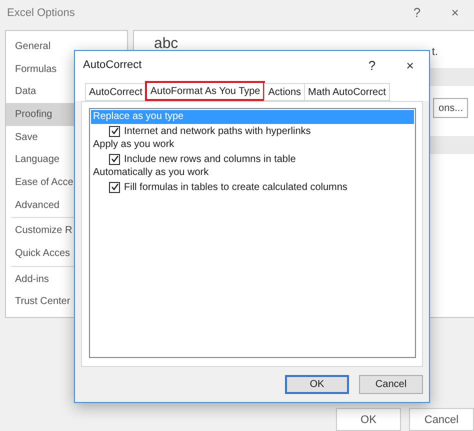 This screenshot has width=474, height=431. What do you see at coordinates (236, 187) in the screenshot?
I see `option-label: Fill formulas in tables to create calculated columns` at bounding box center [236, 187].